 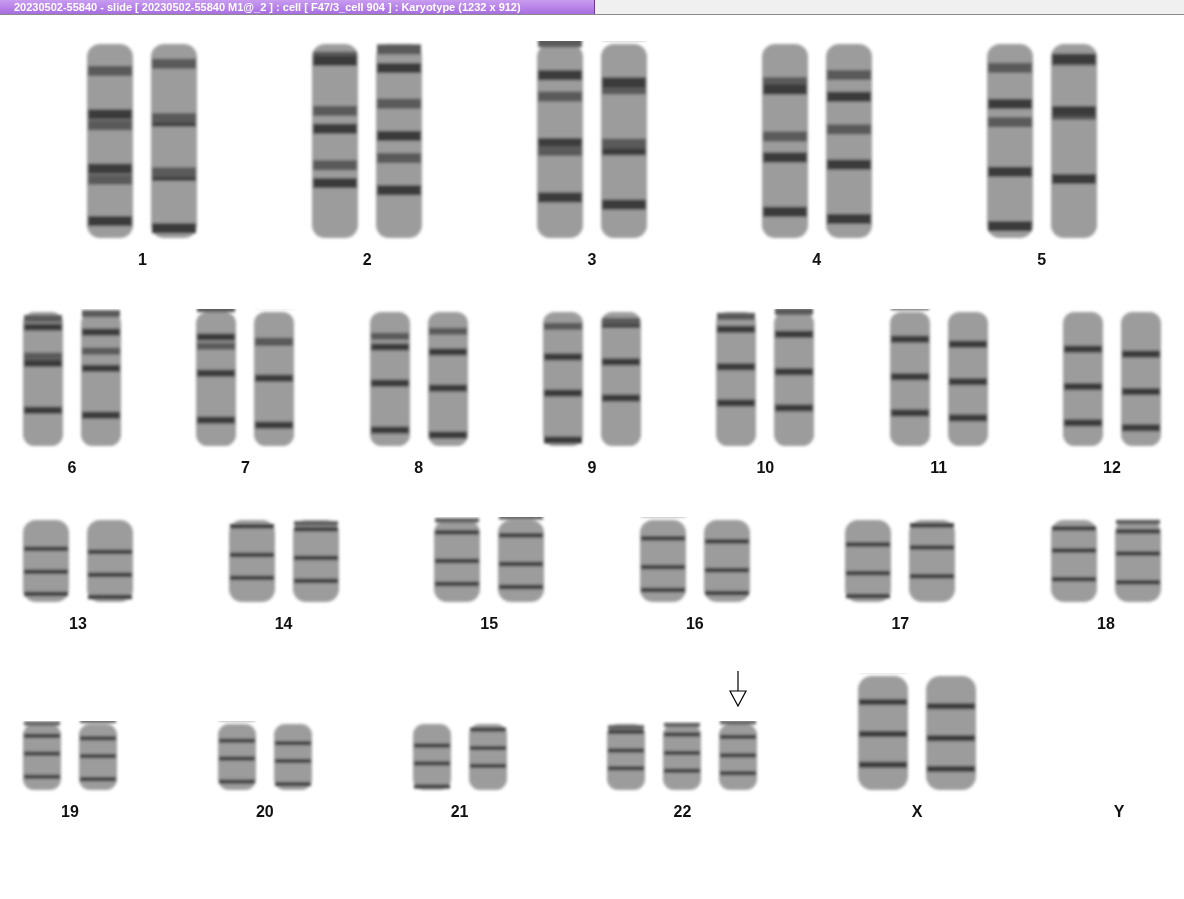 What do you see at coordinates (72, 468) in the screenshot?
I see `chromosome-label: 6` at bounding box center [72, 468].